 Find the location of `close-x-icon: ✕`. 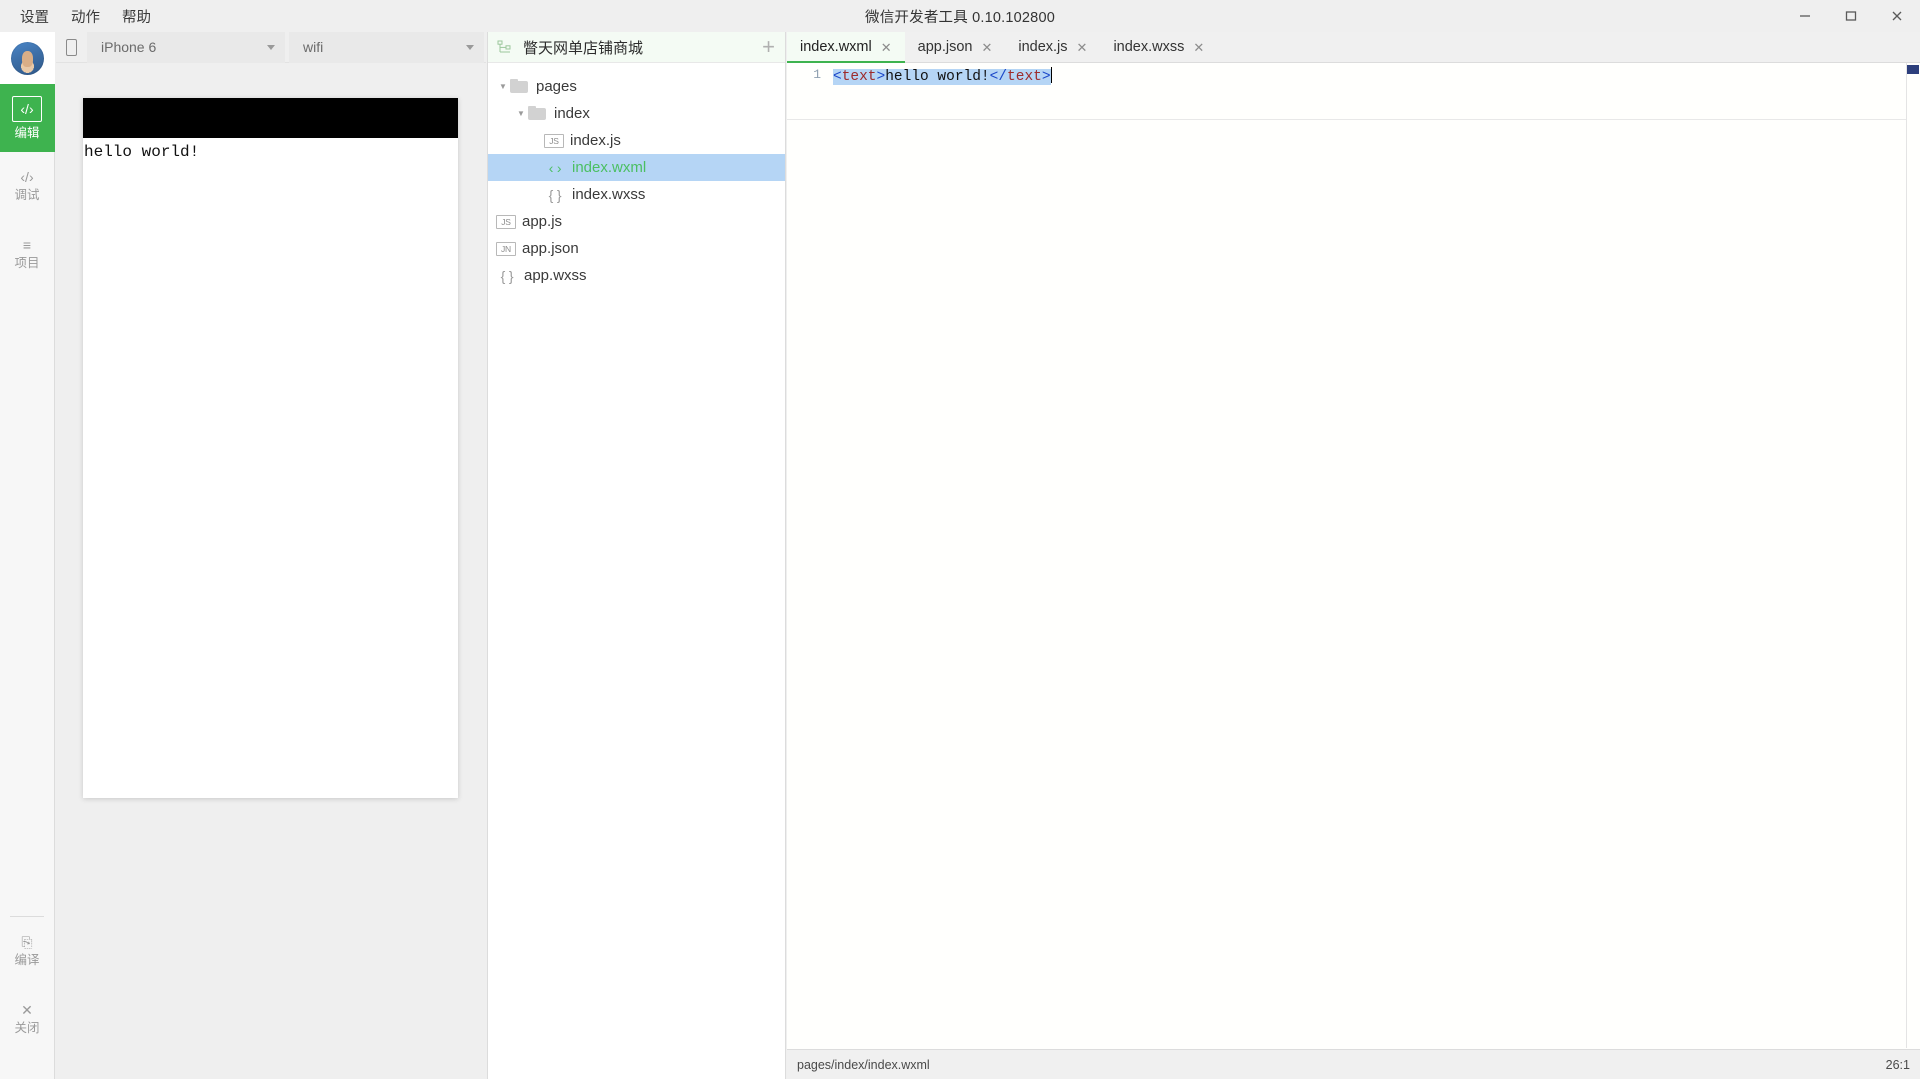

close-x-icon: ✕ is located at coordinates (27, 1010).